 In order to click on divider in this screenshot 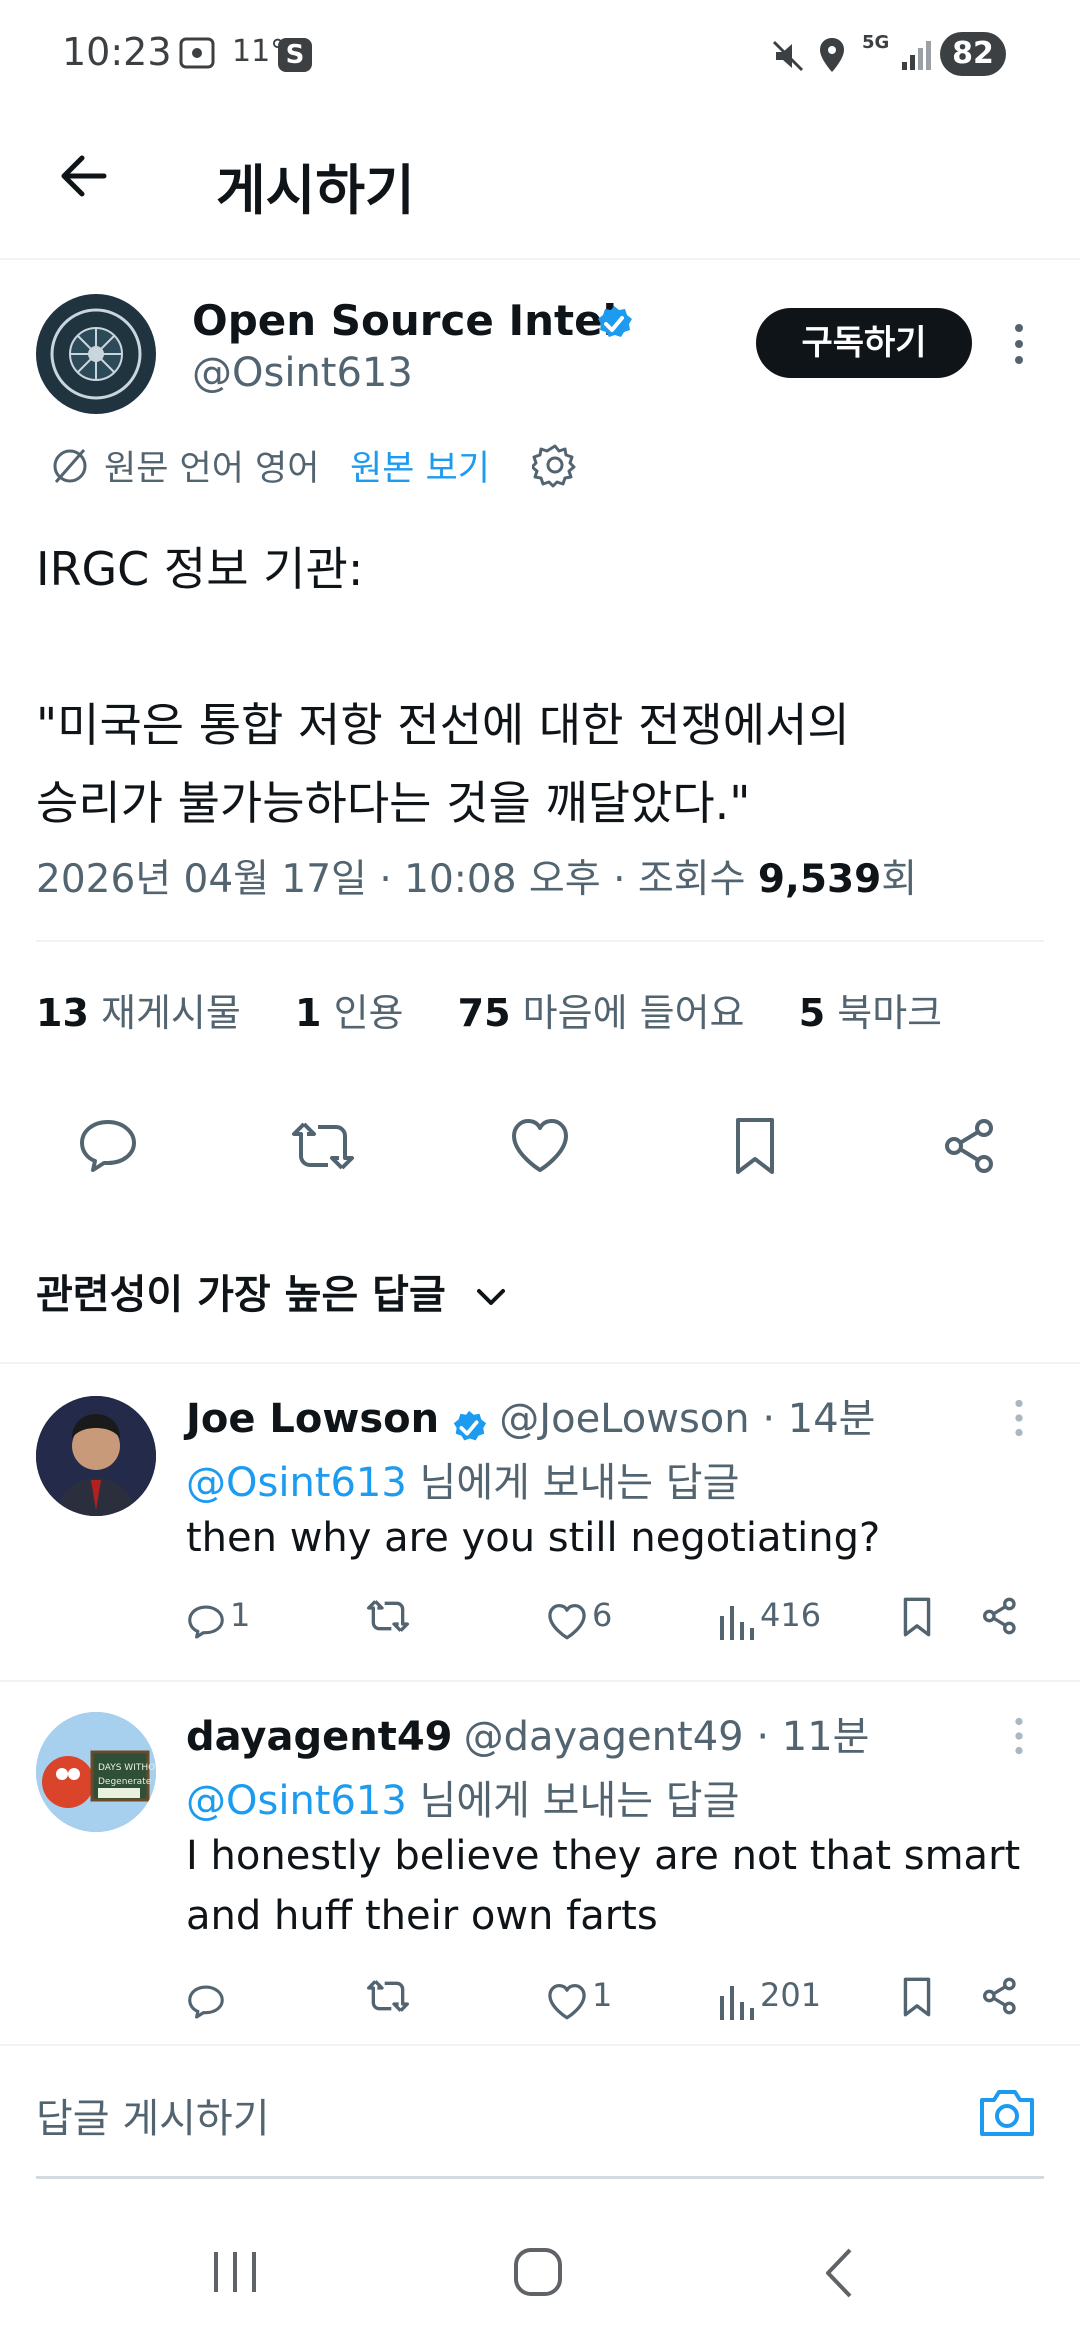, I will do `click(540, 941)`.